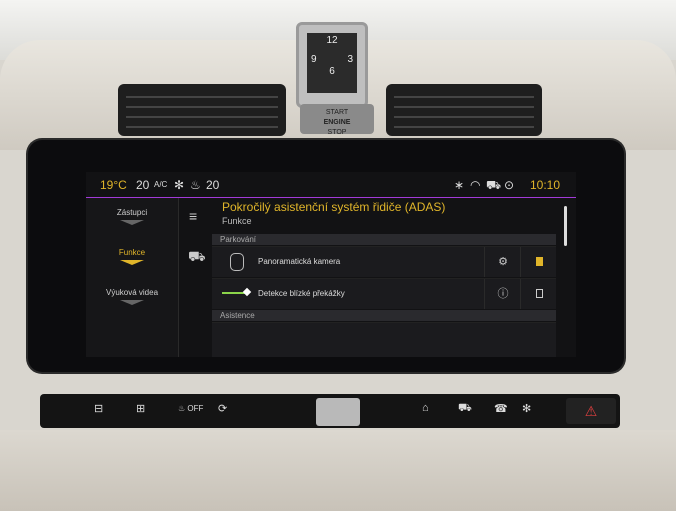 This screenshot has width=676, height=511. Describe the element at coordinates (331, 185) in the screenshot. I see `status-bar: 19°C 20 A/C ✻ ♨ 20 ∗ ◠ ⛟ ⊙ 10:10` at that location.